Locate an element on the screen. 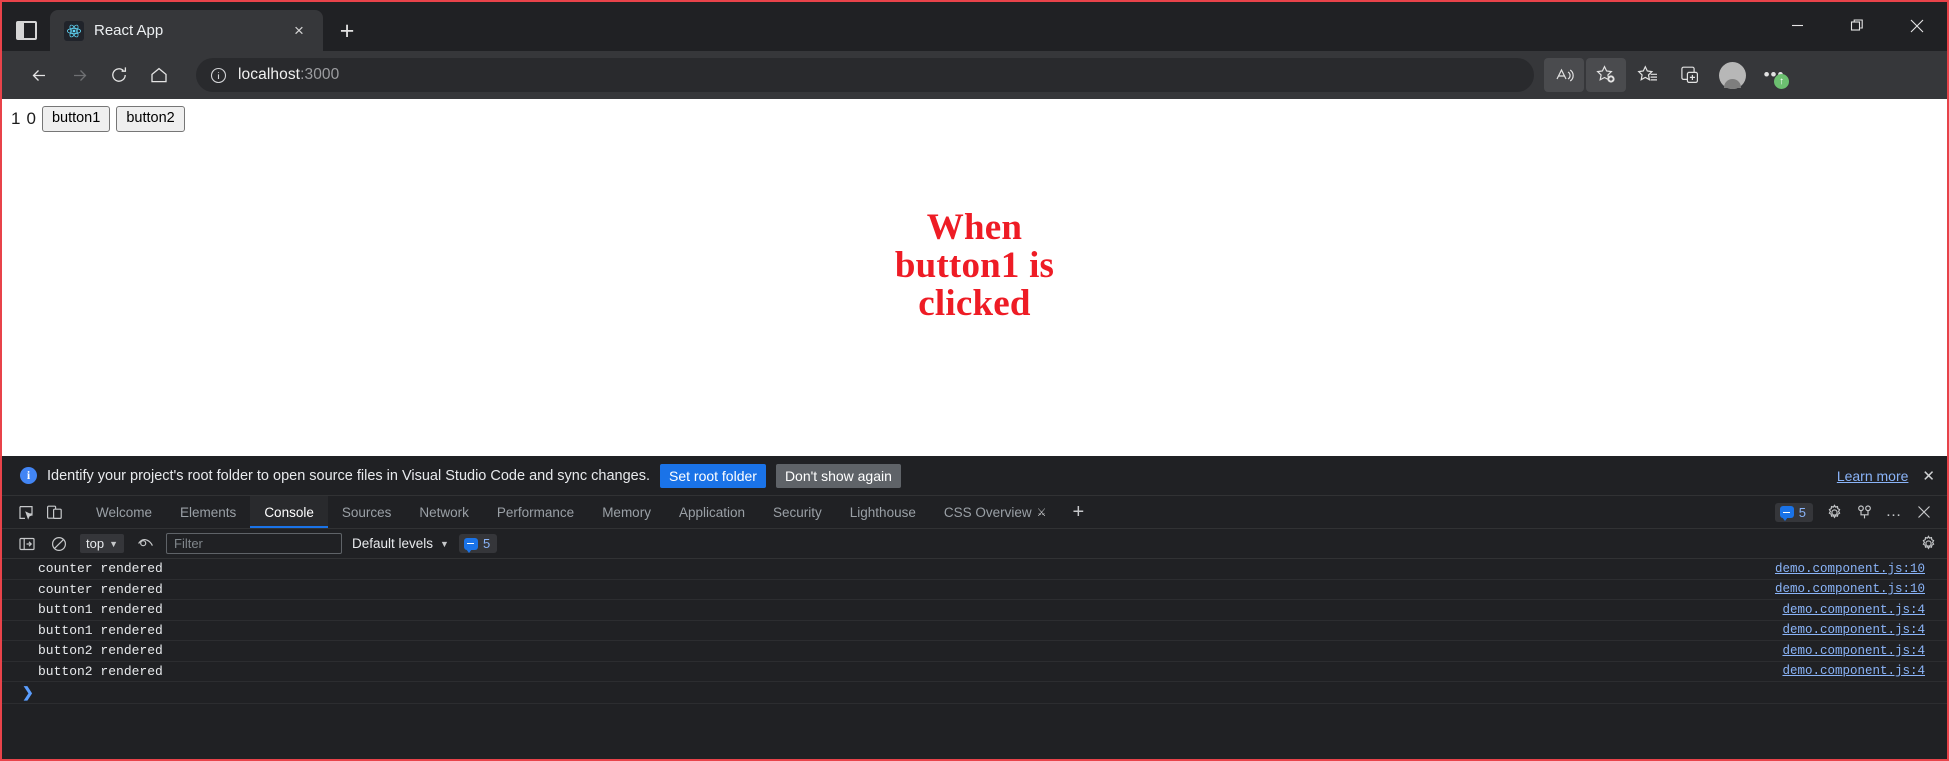 The image size is (1949, 761). log-message: button1 rendered is located at coordinates (100, 610).